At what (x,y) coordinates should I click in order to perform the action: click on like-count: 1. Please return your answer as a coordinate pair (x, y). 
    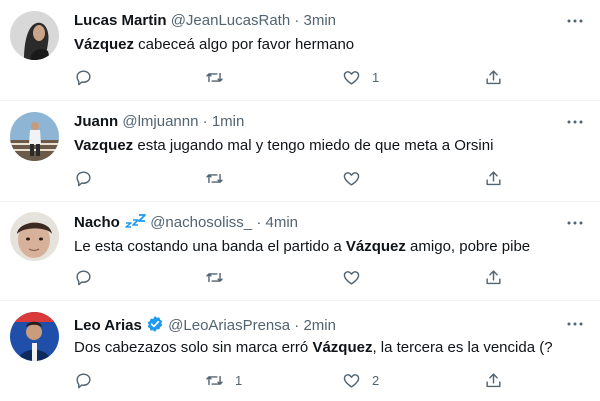
    Looking at the image, I should click on (376, 77).